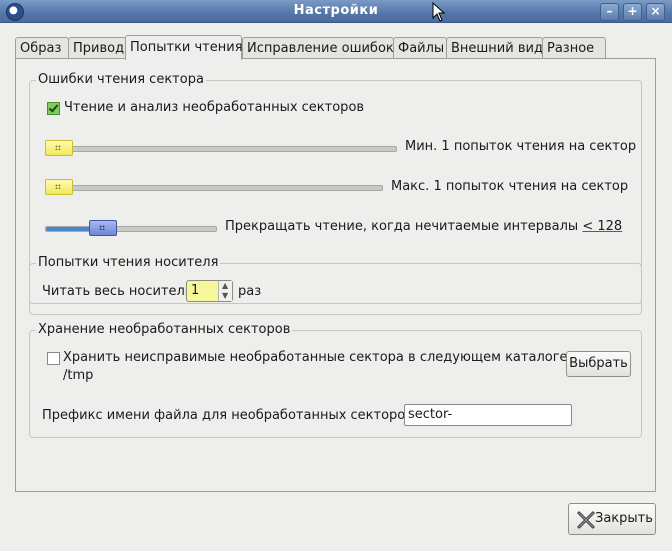  Describe the element at coordinates (250, 291) in the screenshot. I see `times-label: раз` at that location.